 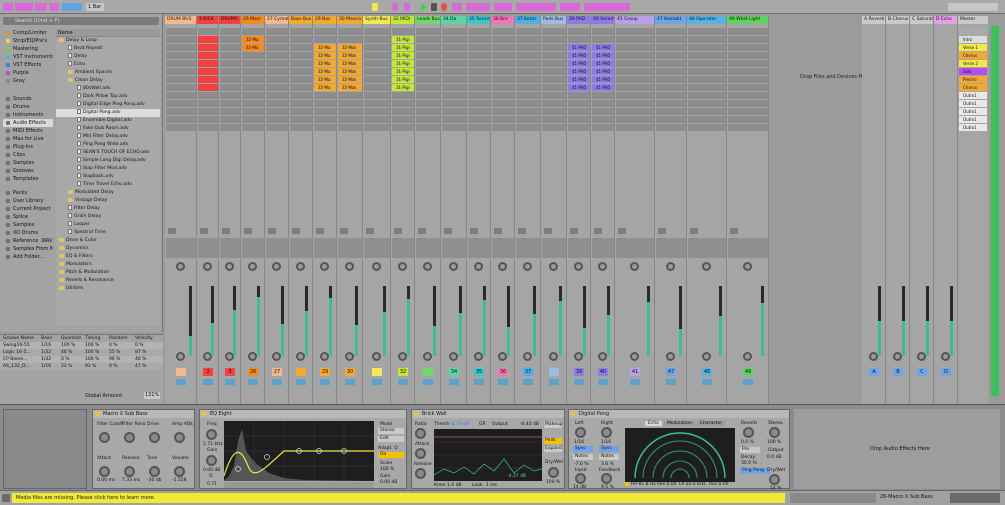 I want to click on collection-item: Mastering, so click(x=28, y=49).